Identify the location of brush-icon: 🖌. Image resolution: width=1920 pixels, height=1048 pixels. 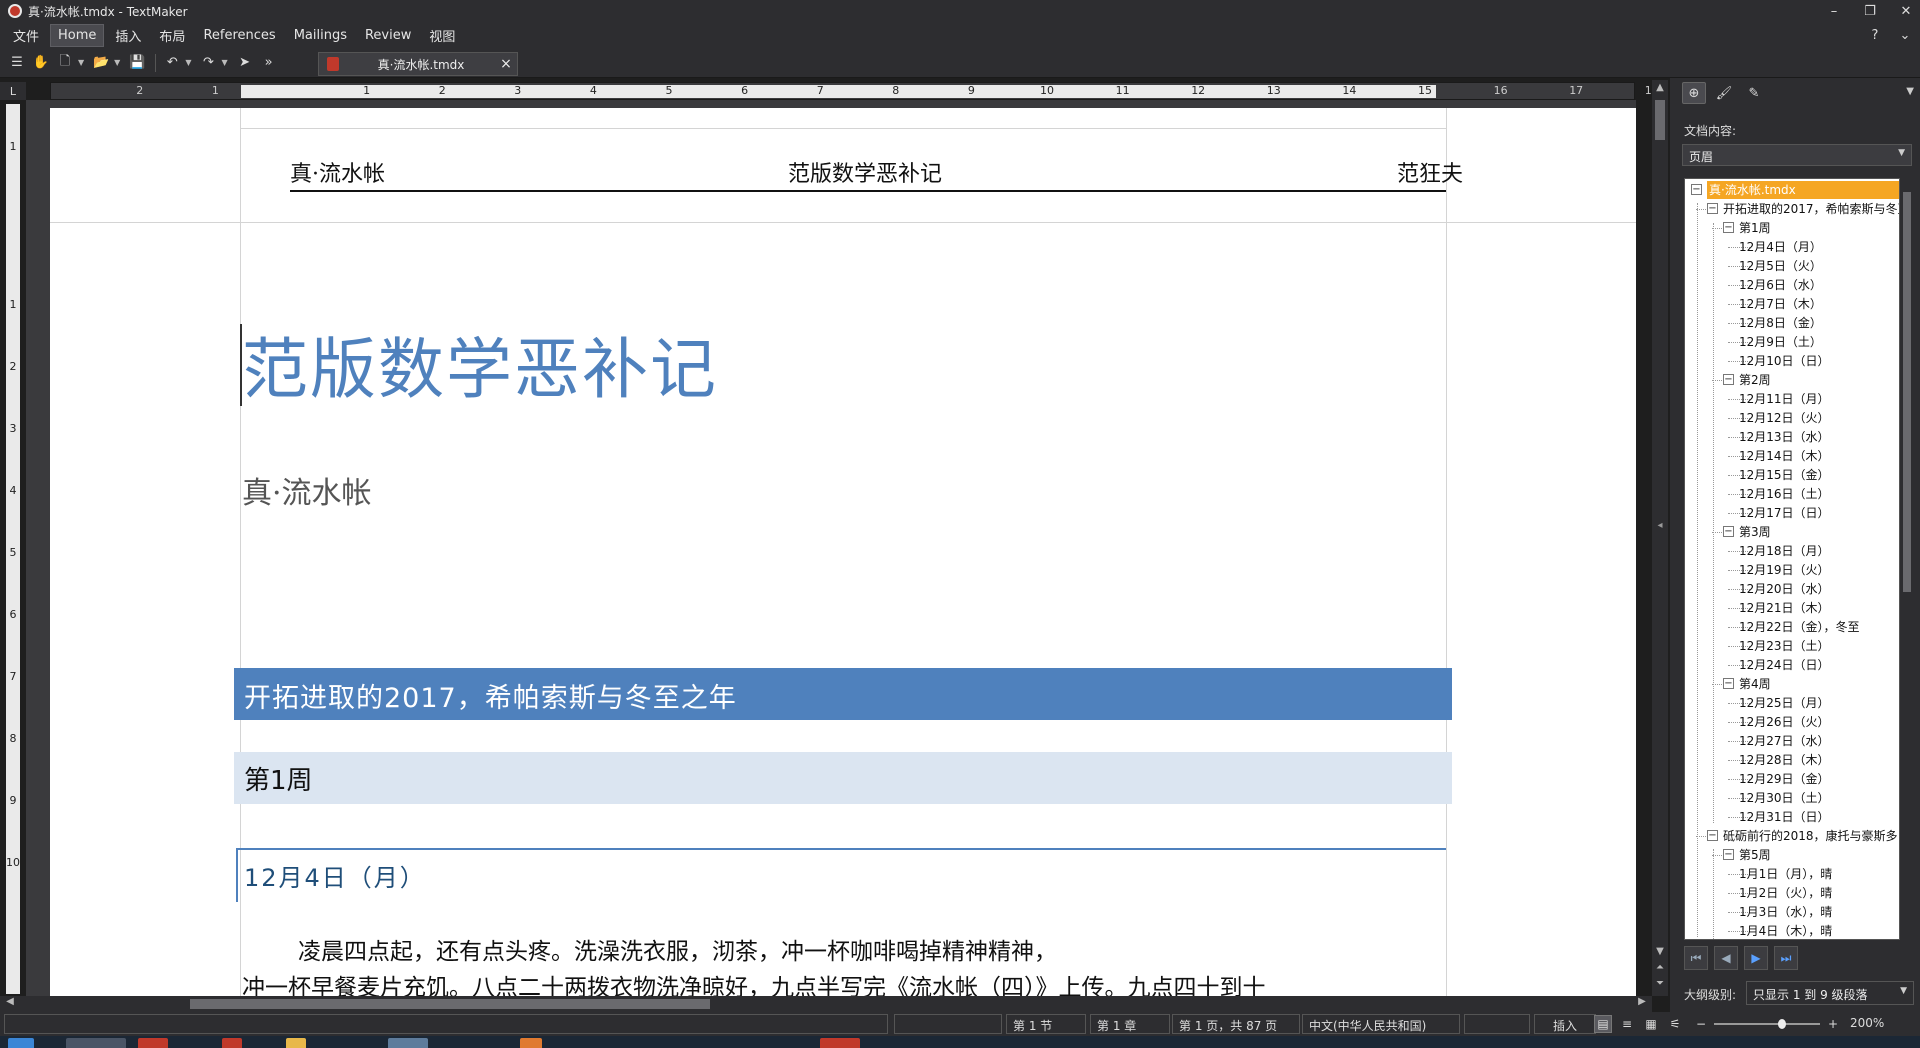
(1724, 93).